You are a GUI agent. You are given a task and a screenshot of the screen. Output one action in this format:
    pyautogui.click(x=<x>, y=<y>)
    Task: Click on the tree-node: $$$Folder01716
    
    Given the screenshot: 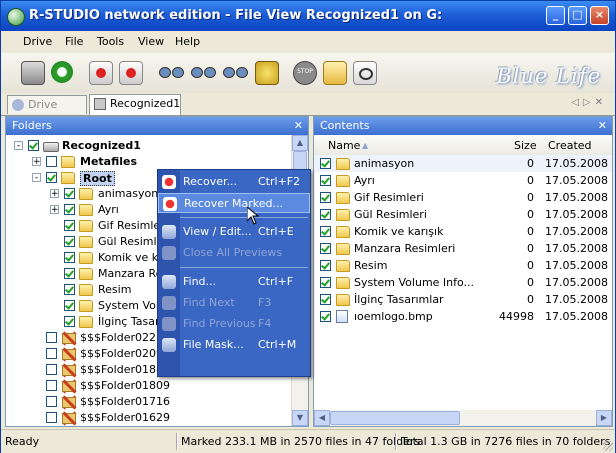 What is the action you would take?
    pyautogui.click(x=150, y=402)
    